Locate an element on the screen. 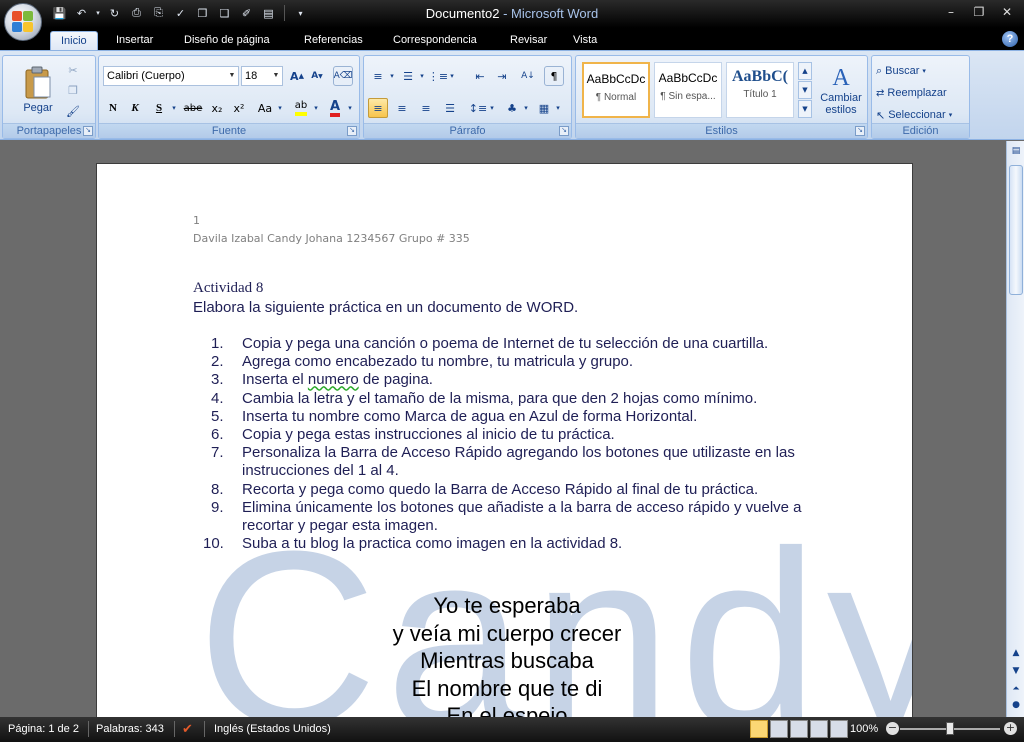 The height and width of the screenshot is (742, 1024). copy-icon: ❐ is located at coordinates (73, 90).